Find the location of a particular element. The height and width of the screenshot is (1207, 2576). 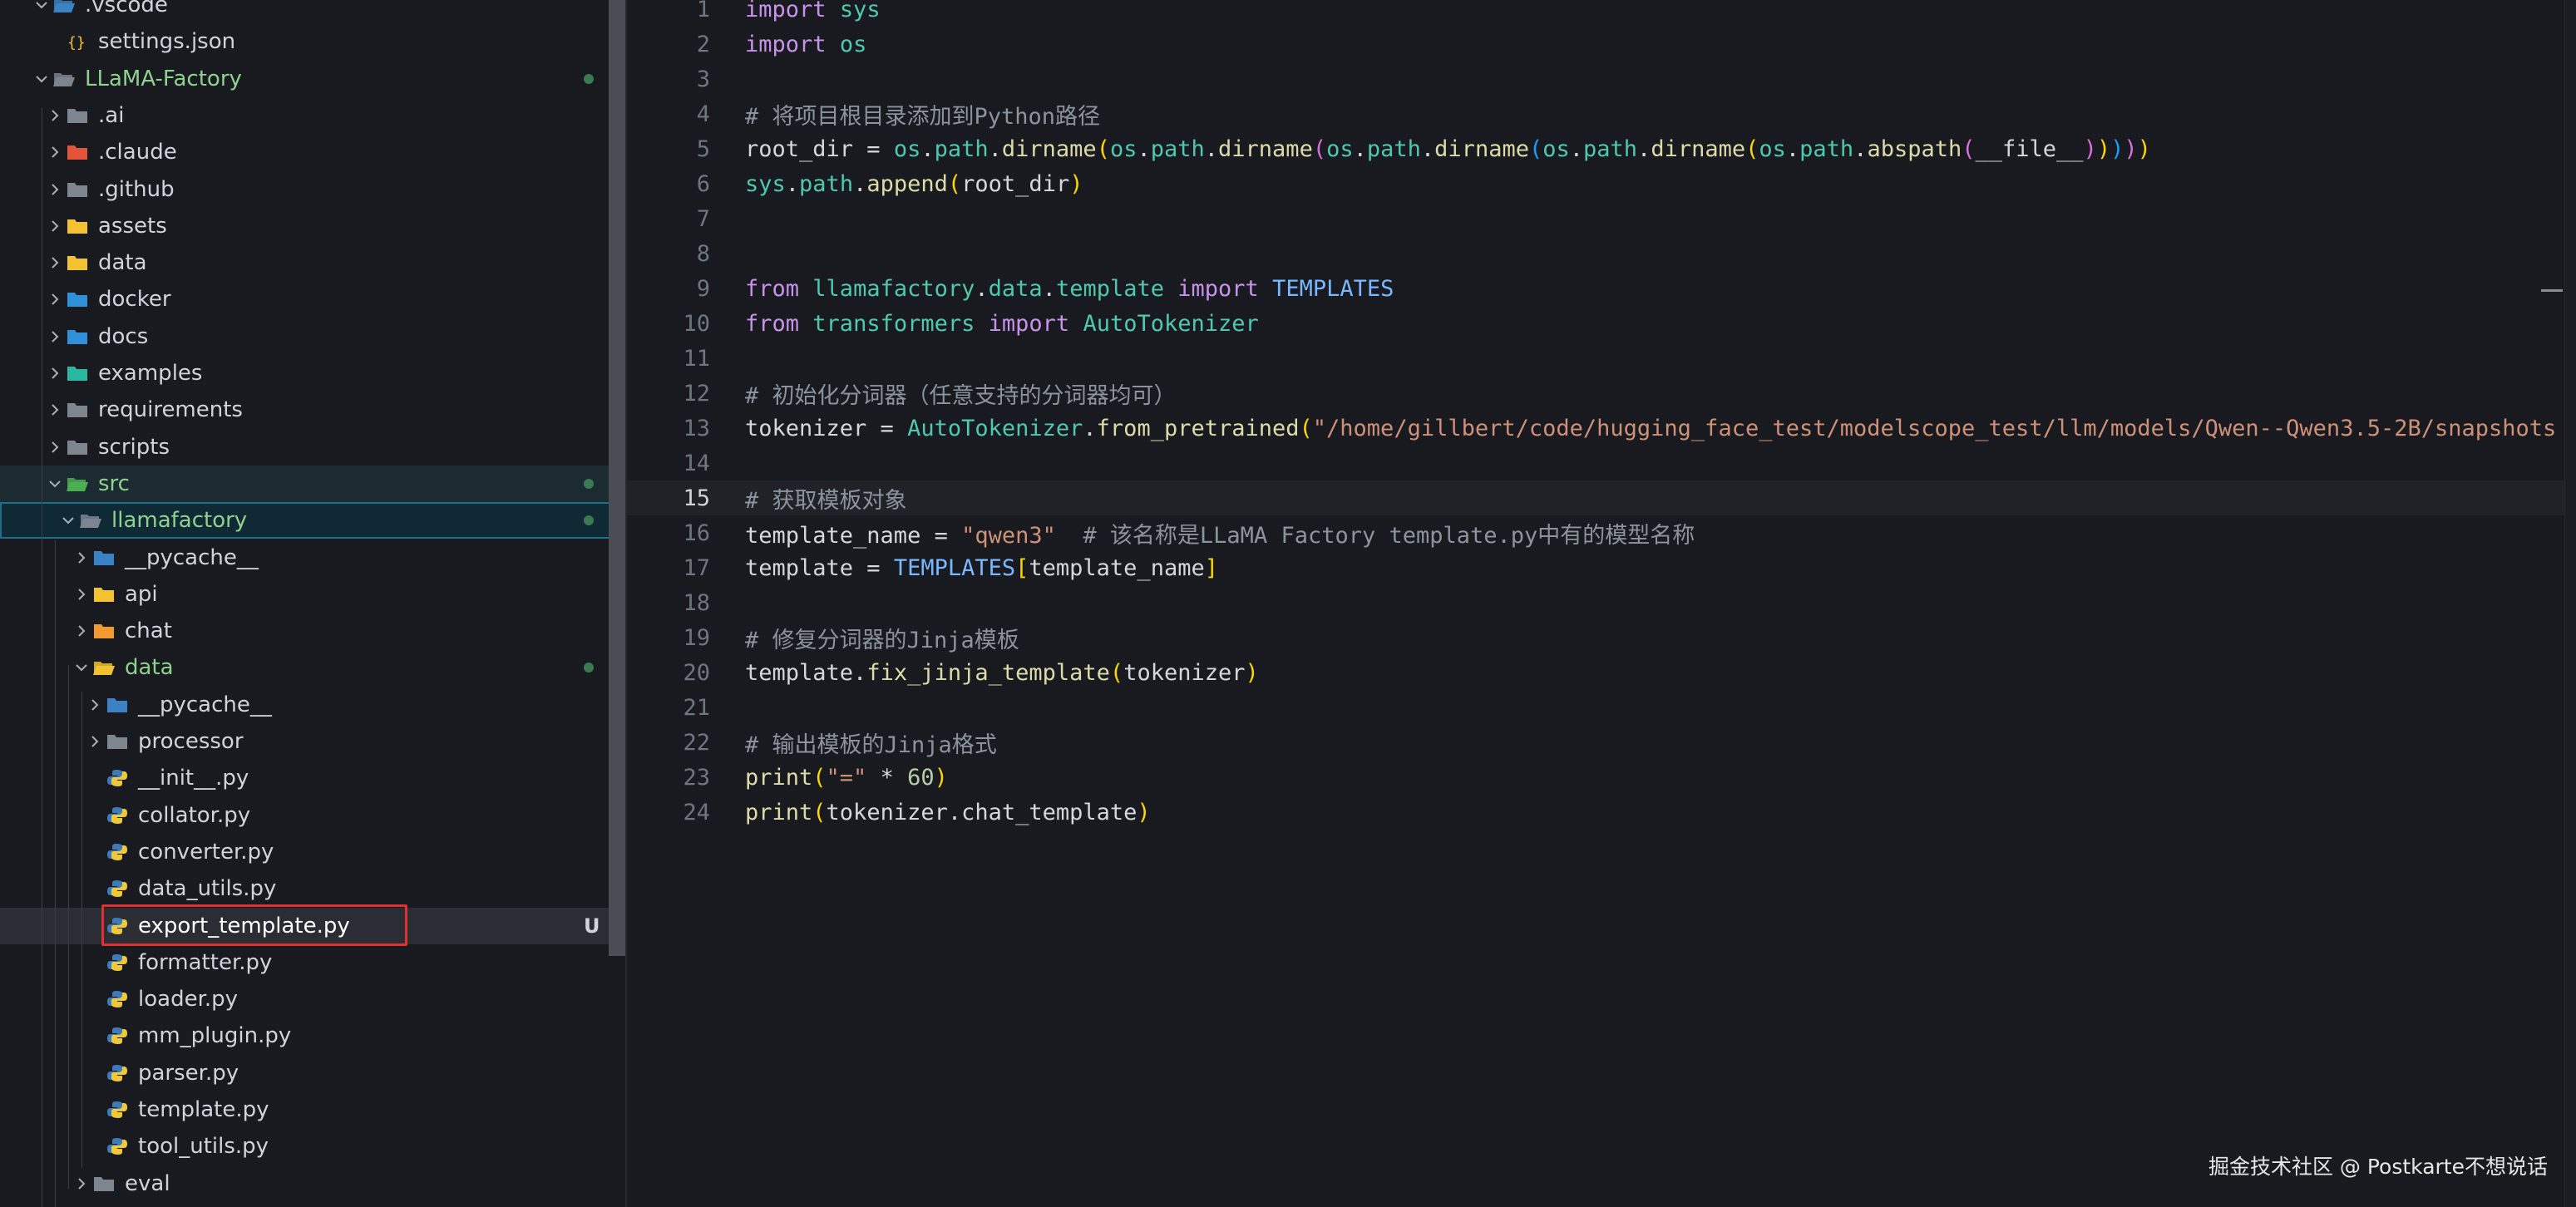

code-line: 14 is located at coordinates (1595, 463).